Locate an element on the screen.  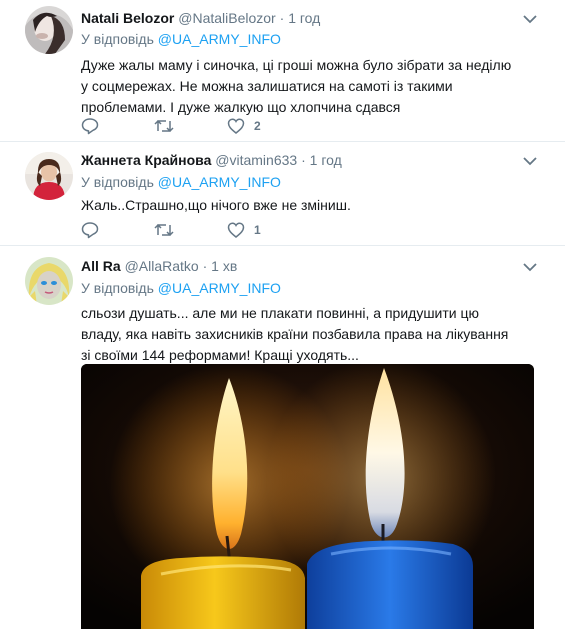
tweet-header: Жаннета Крайнова @vitamin633 · 1 год is located at coordinates (211, 160).